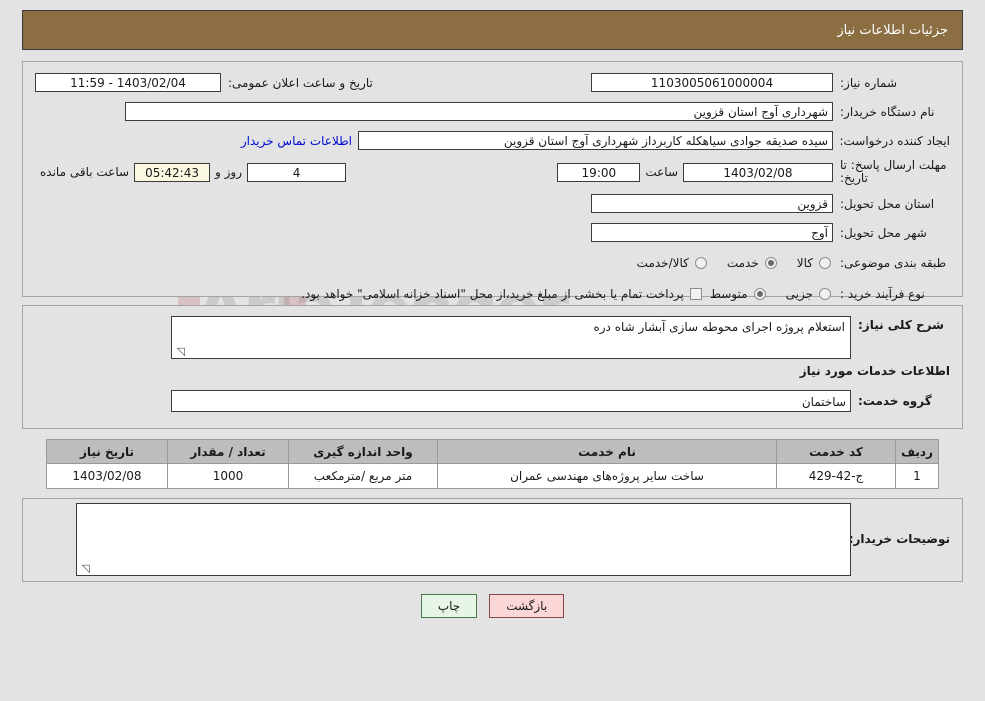  Describe the element at coordinates (228, 451) in the screenshot. I see `col-quantity: تعداد / مقدار` at that location.